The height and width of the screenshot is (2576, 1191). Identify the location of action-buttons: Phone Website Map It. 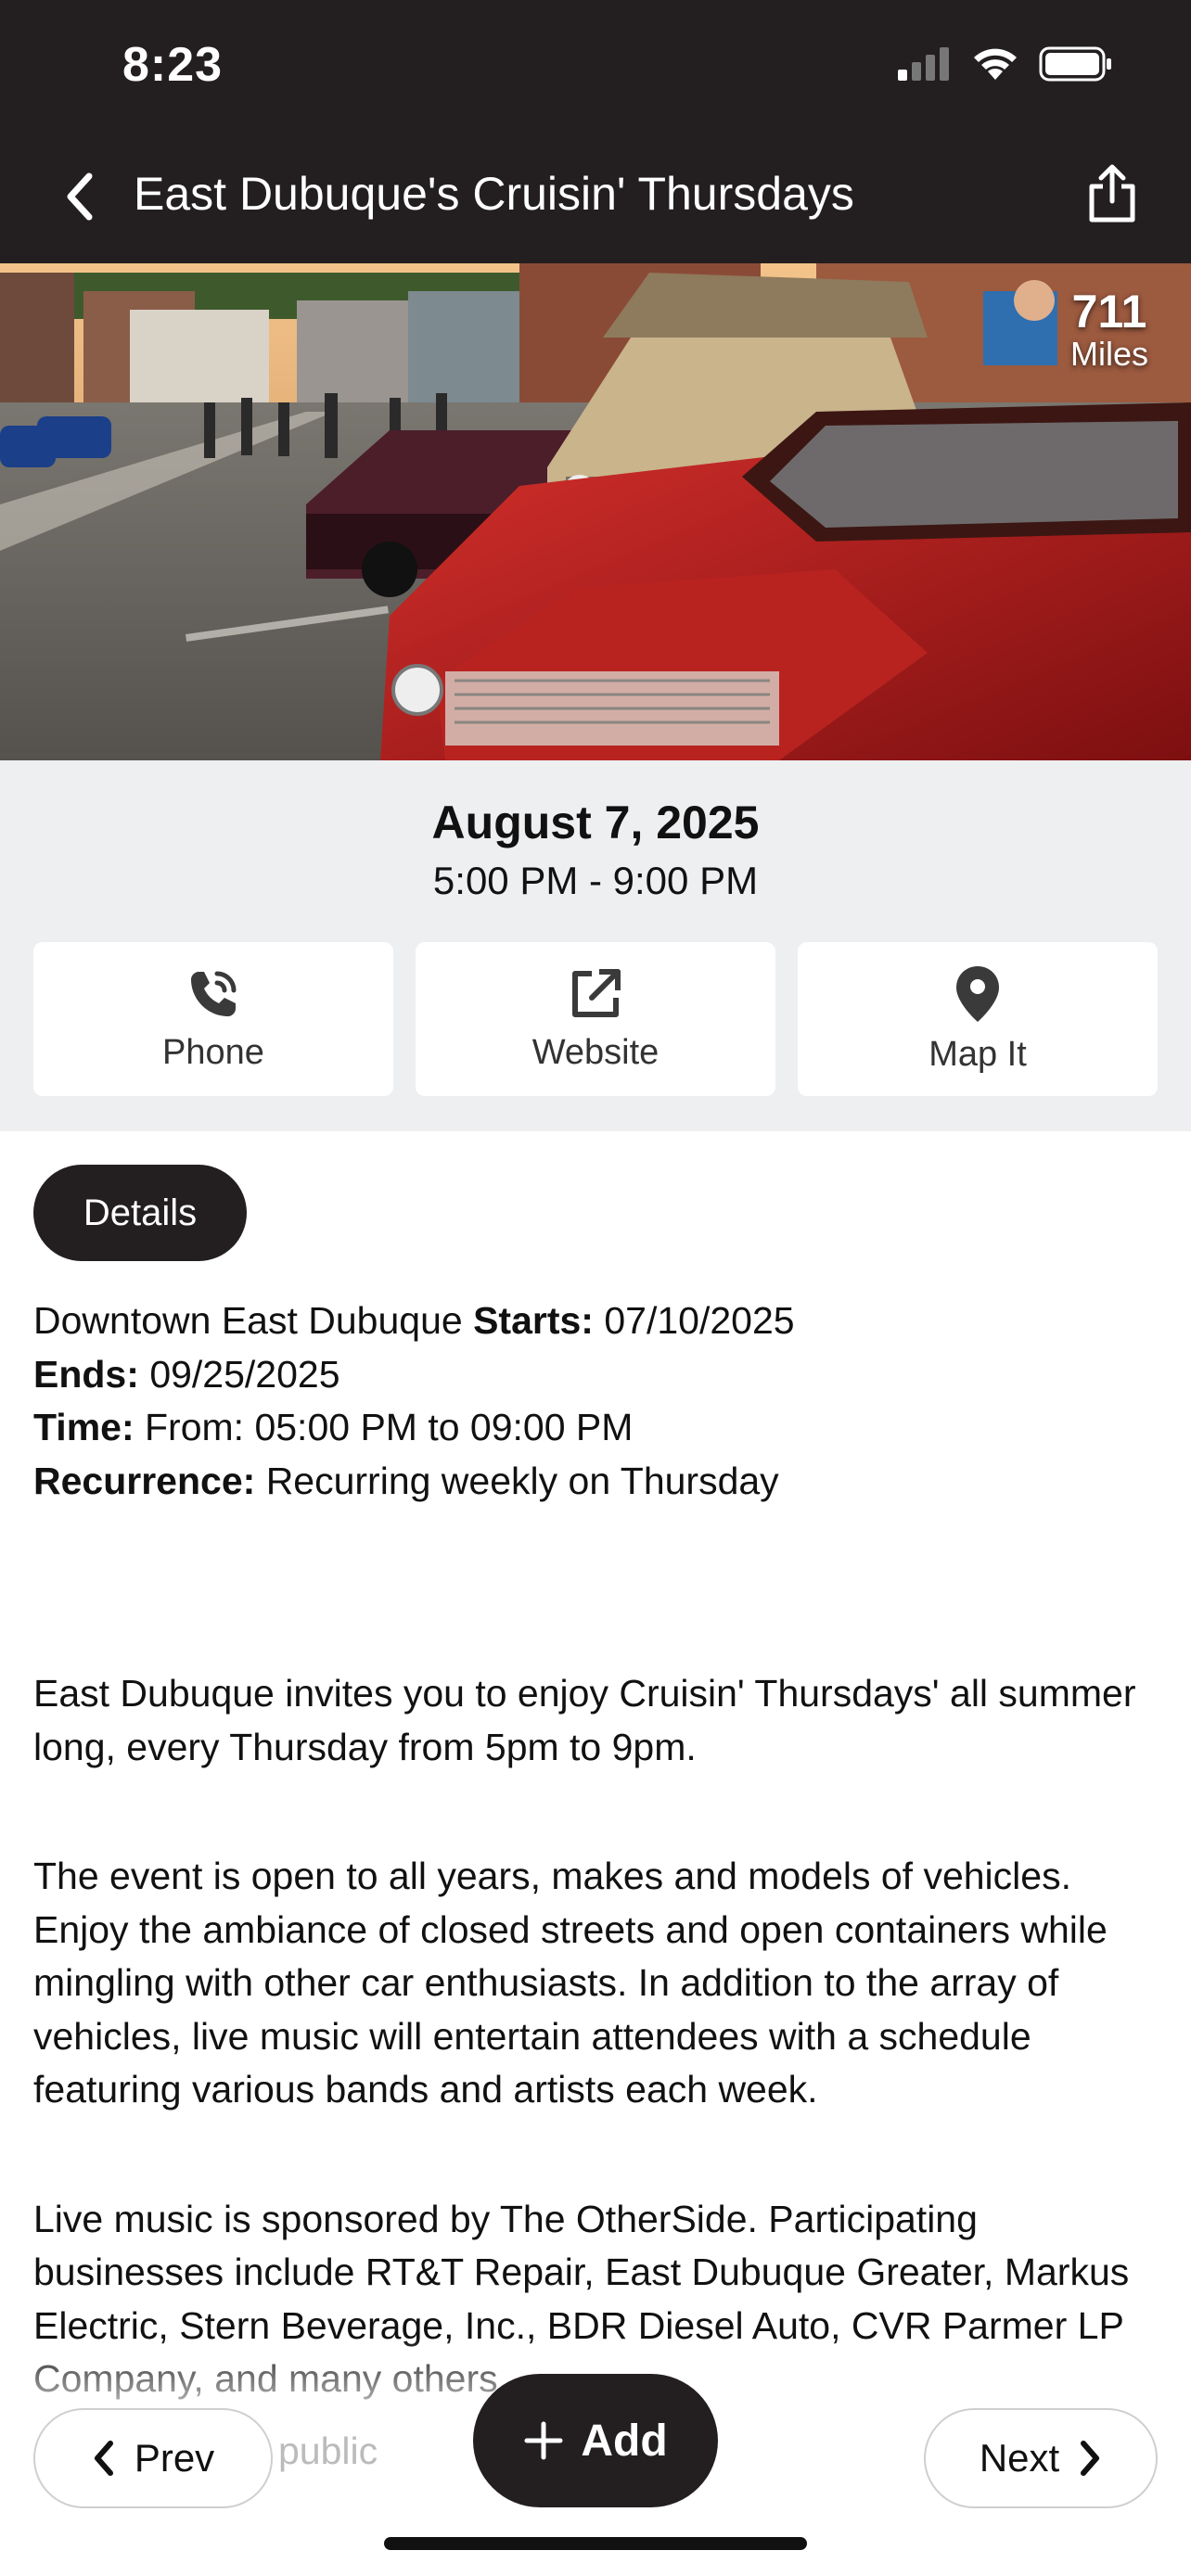
(595, 1019).